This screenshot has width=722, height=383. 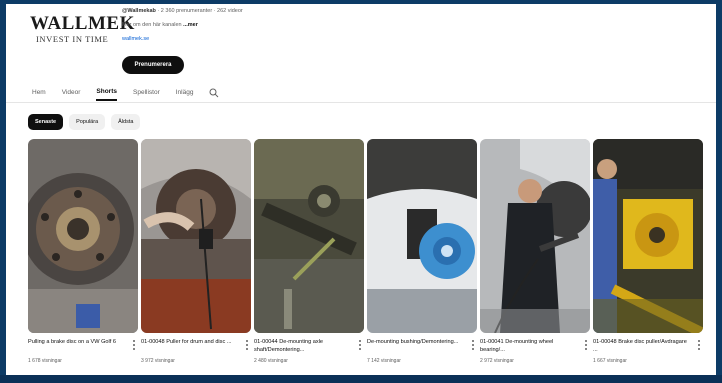 What do you see at coordinates (106, 94) in the screenshot?
I see `tab-shorts: Shorts` at bounding box center [106, 94].